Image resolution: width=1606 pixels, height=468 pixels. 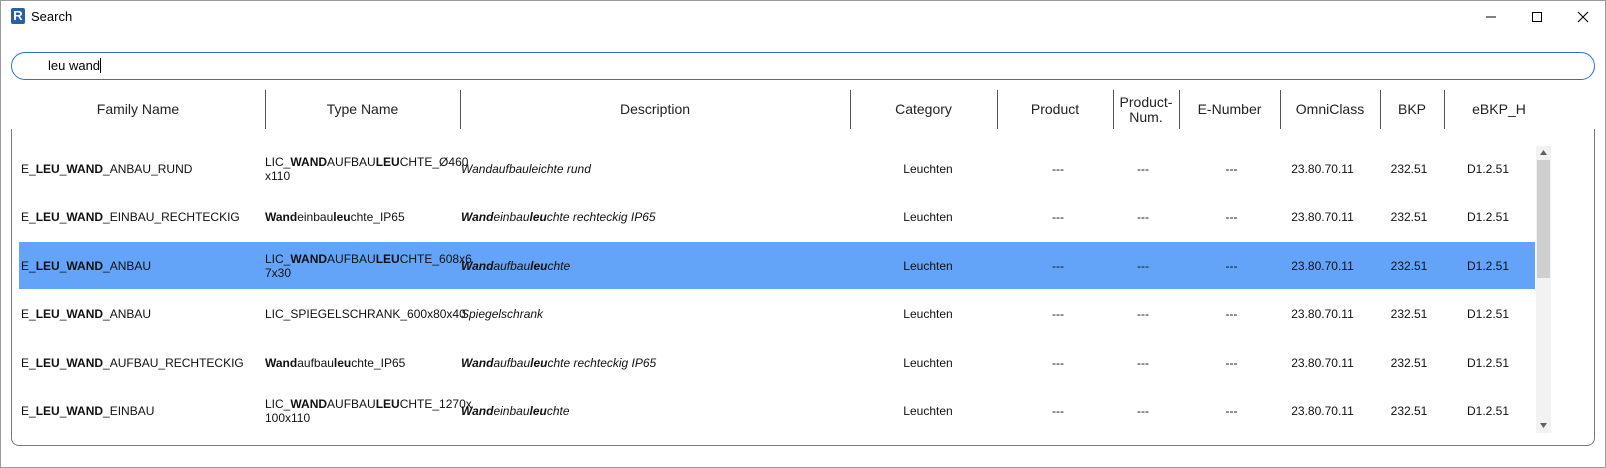 What do you see at coordinates (18, 16) in the screenshot?
I see `revit-app-icon: R` at bounding box center [18, 16].